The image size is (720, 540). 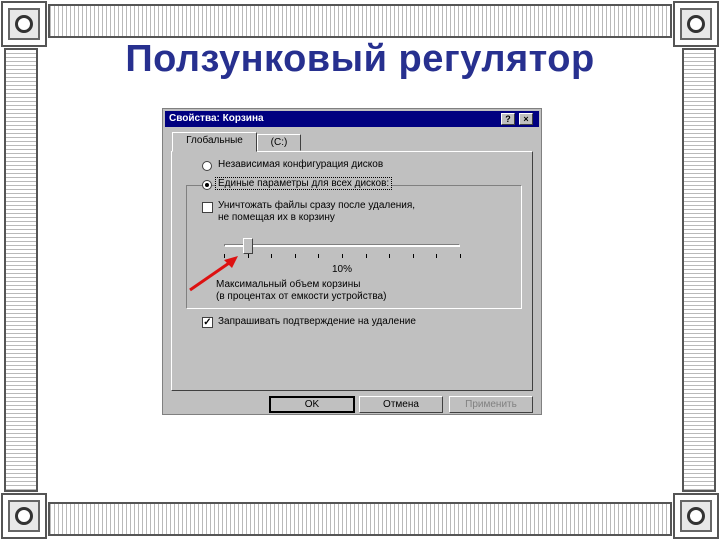 What do you see at coordinates (211, 275) in the screenshot?
I see `arrow-shaft` at bounding box center [211, 275].